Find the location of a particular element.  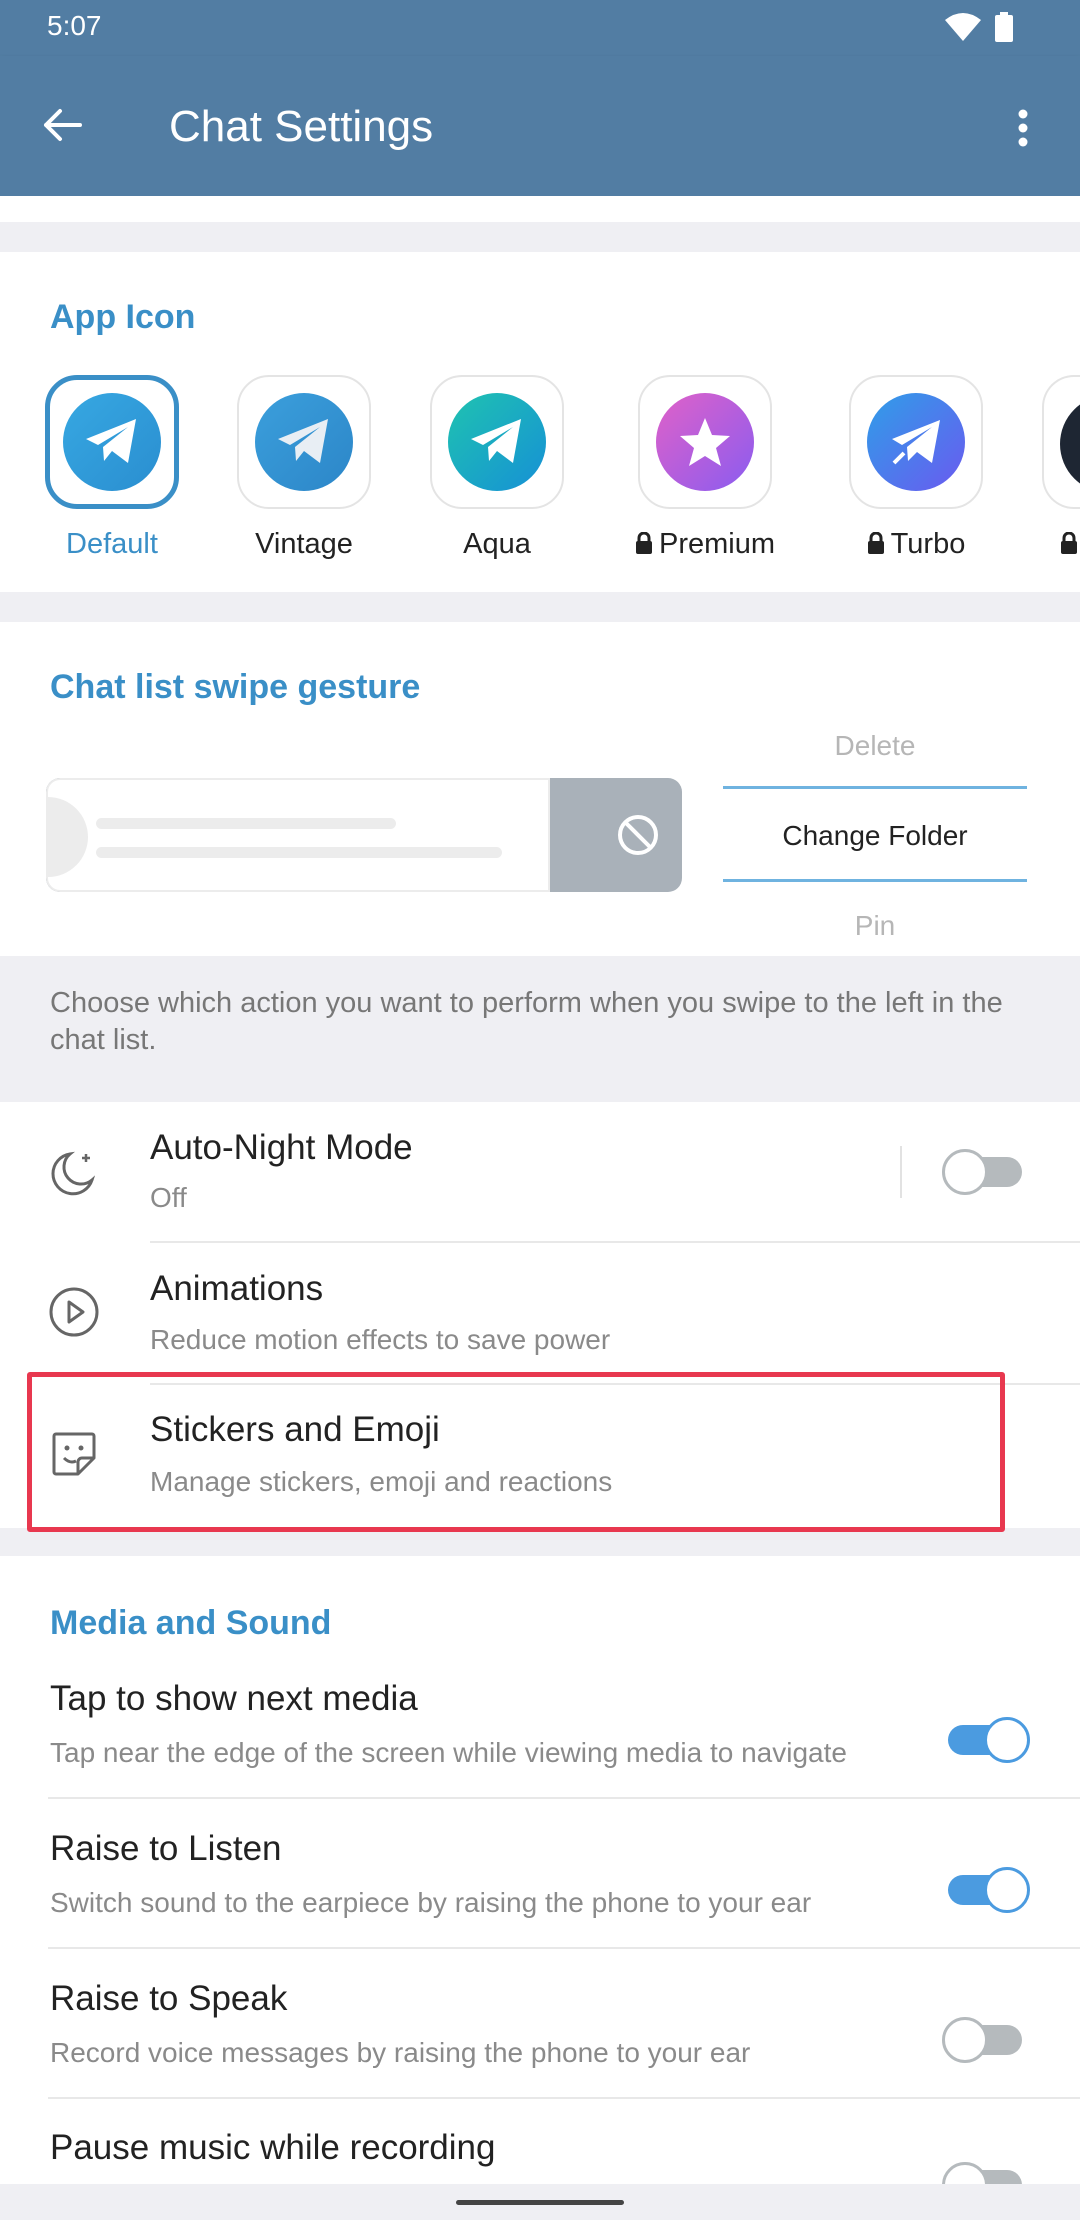

app-icon-turbo: Turbo is located at coordinates (916, 467).